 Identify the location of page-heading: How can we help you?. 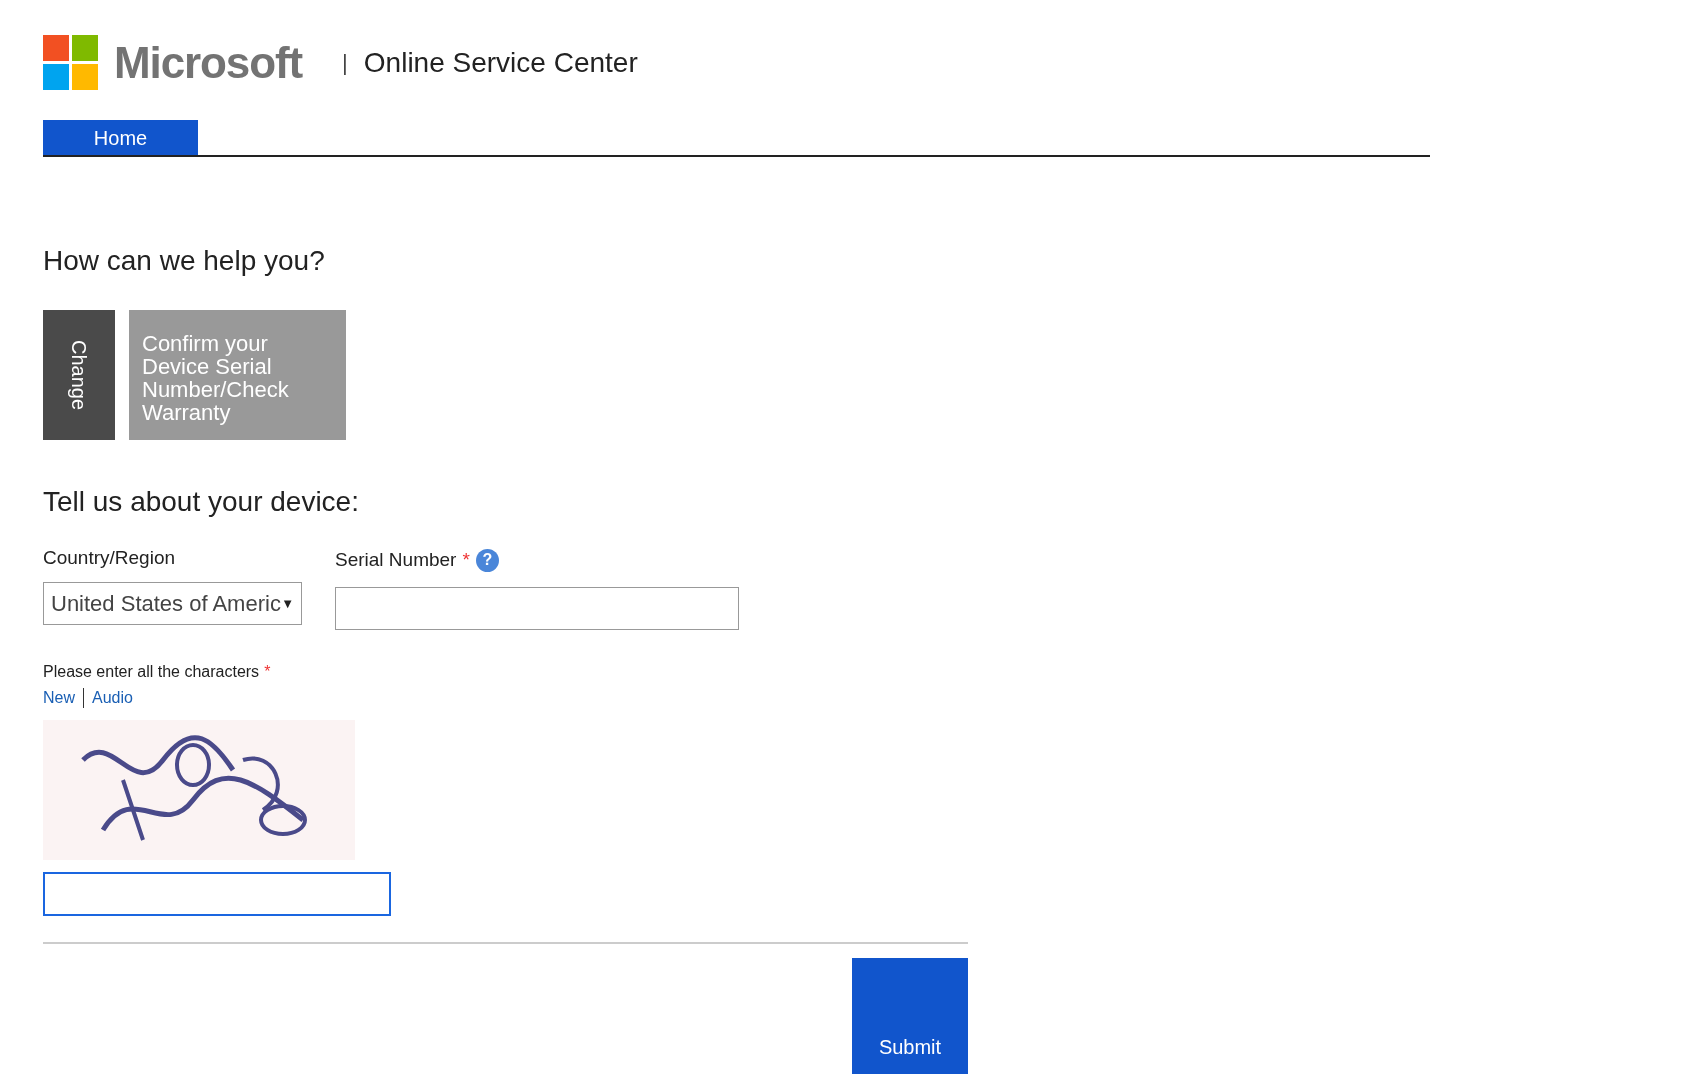
(184, 261).